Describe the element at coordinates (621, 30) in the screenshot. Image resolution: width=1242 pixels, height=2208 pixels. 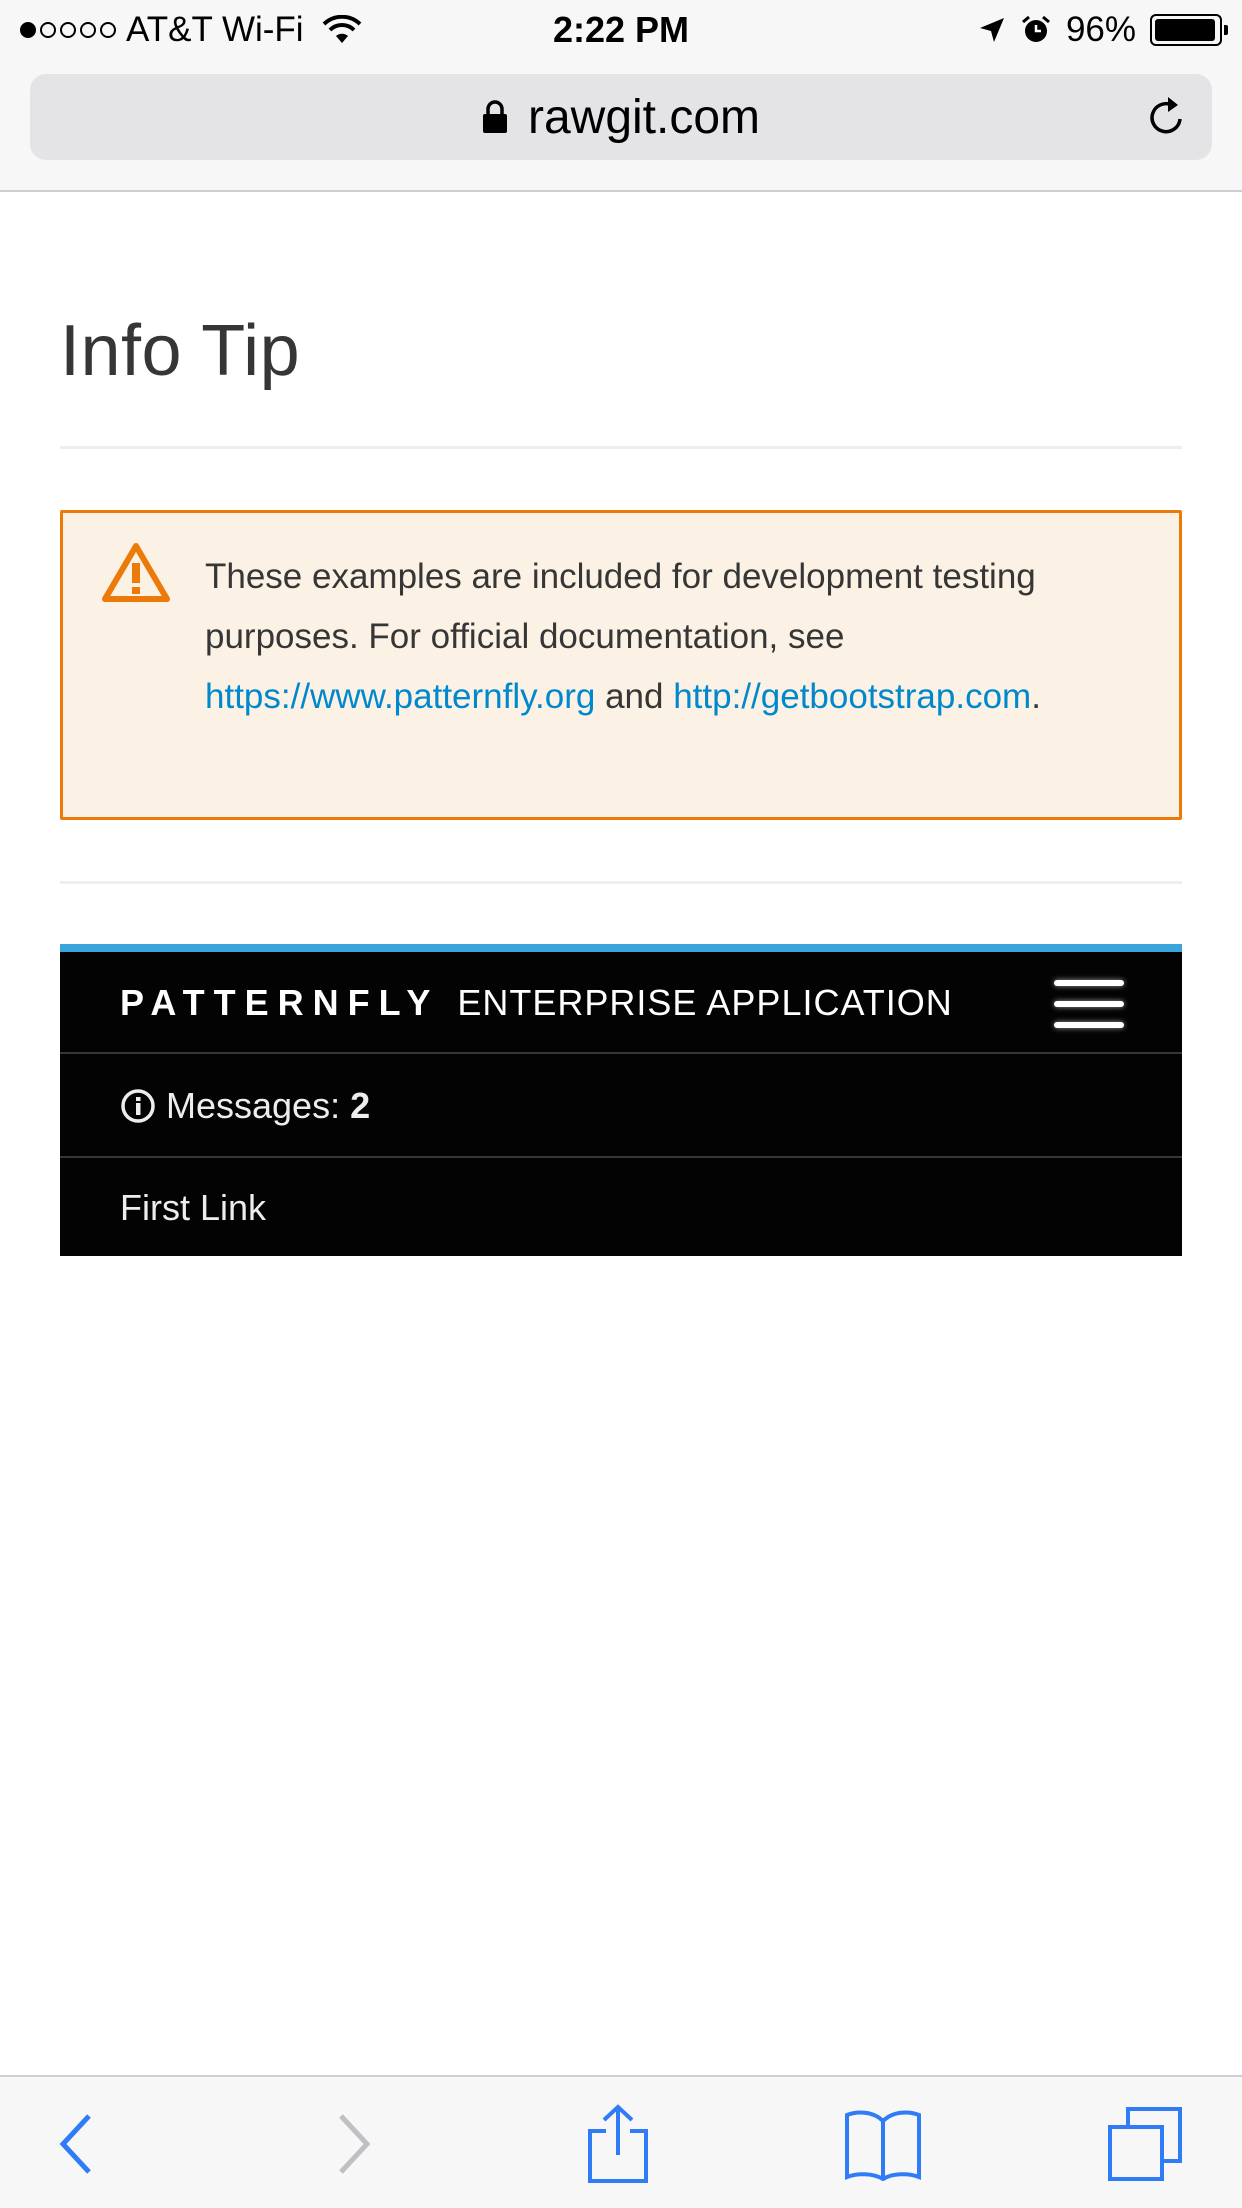
I see `status-bar: AT&T Wi-Fi 2:22 PM 96%` at that location.